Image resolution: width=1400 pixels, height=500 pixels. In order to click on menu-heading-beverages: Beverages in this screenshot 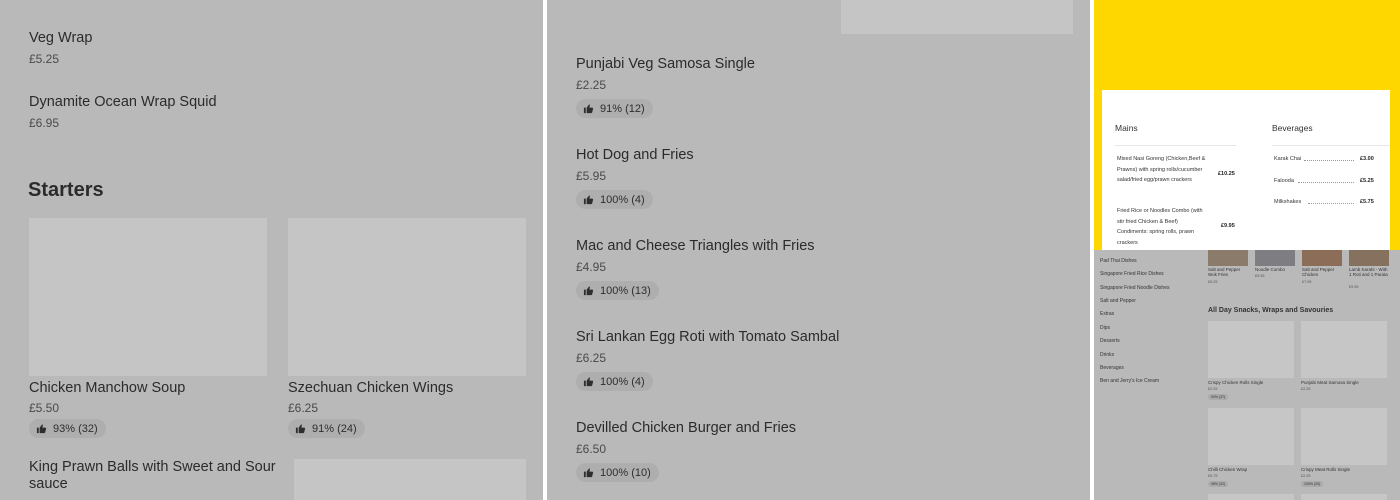, I will do `click(1292, 128)`.